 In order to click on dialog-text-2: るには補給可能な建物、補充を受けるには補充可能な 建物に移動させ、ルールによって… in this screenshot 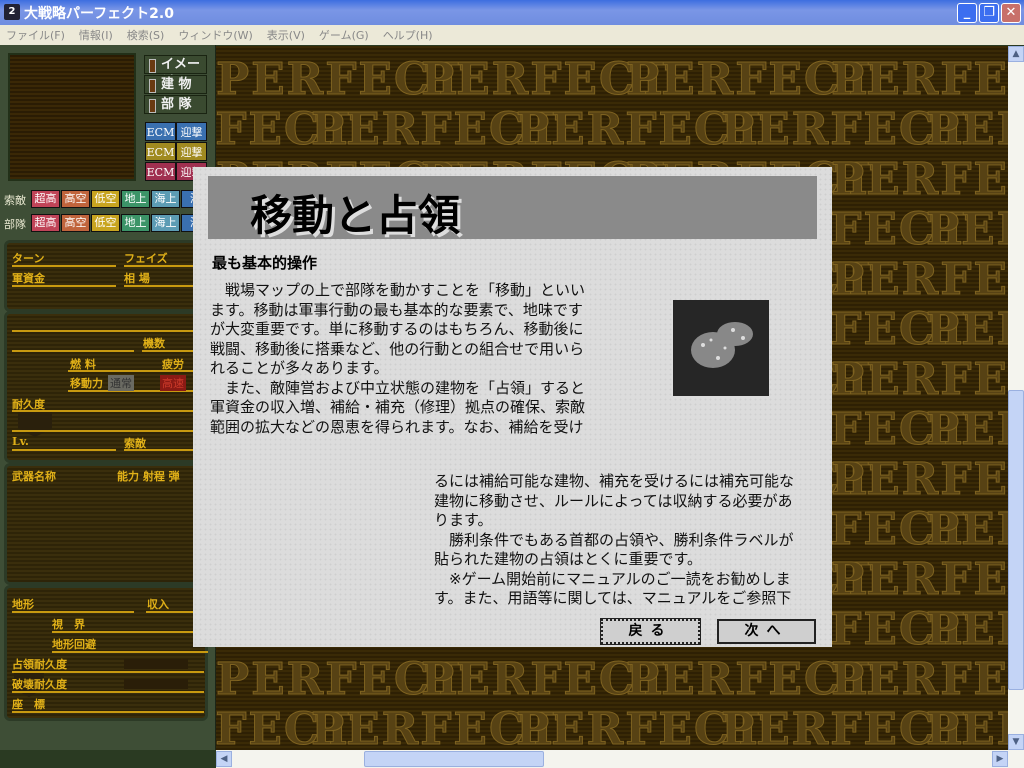, I will do `click(614, 539)`.